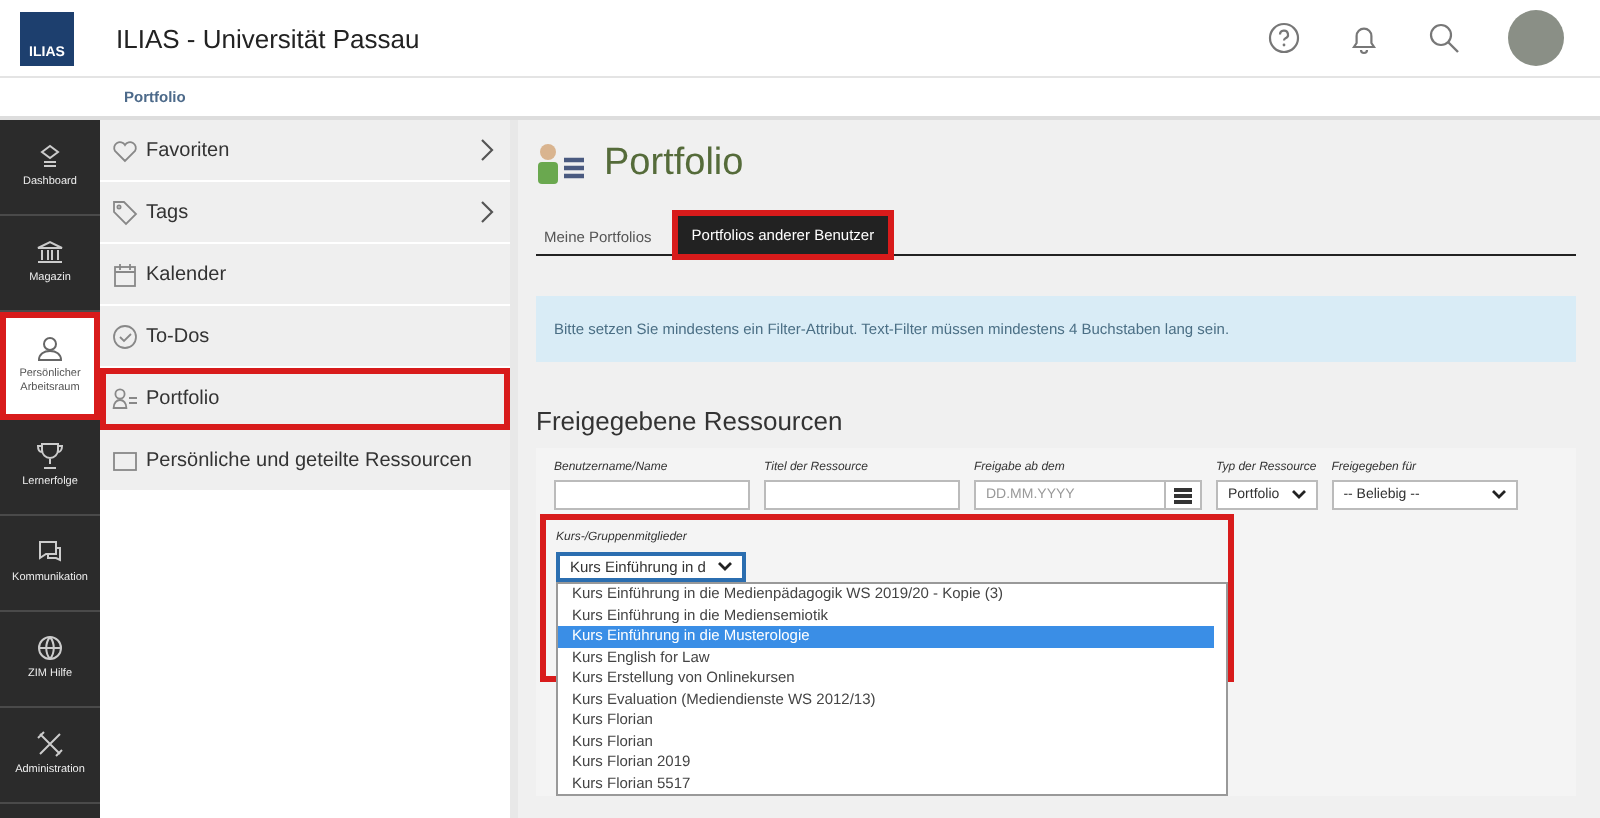  What do you see at coordinates (305, 337) in the screenshot?
I see `menu-item: To-Dos` at bounding box center [305, 337].